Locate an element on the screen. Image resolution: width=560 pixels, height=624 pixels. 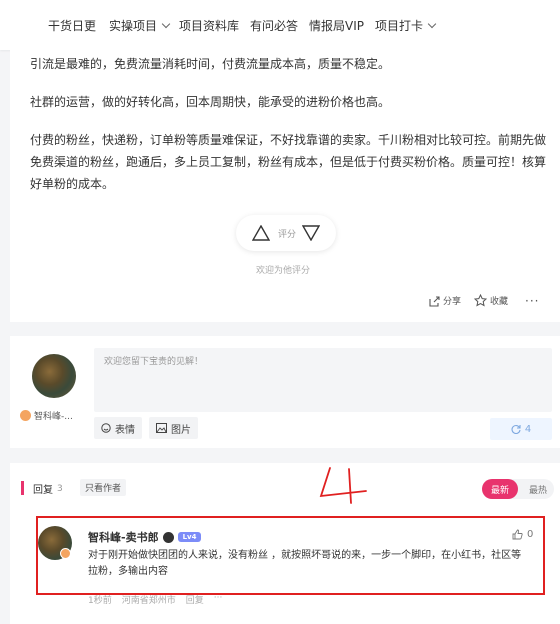
smile-icon is located at coordinates (106, 428).